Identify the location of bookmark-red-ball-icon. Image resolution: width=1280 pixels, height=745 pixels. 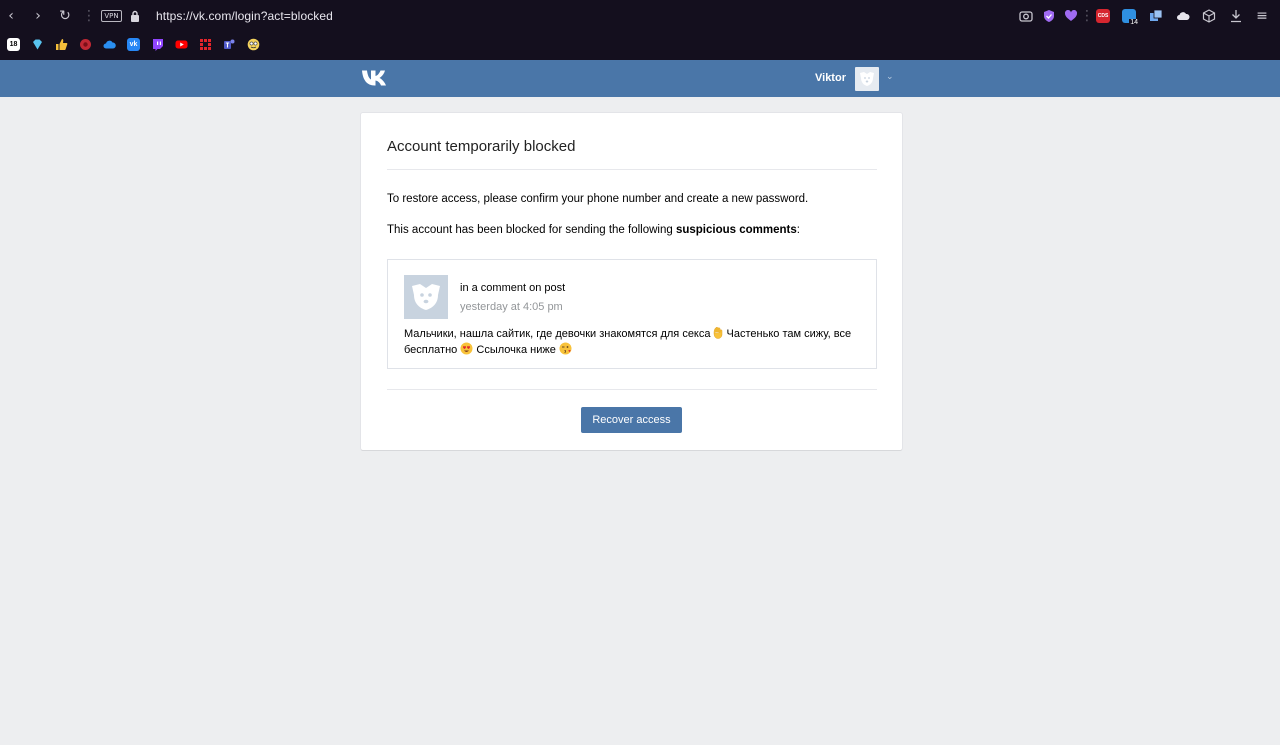
(85, 44).